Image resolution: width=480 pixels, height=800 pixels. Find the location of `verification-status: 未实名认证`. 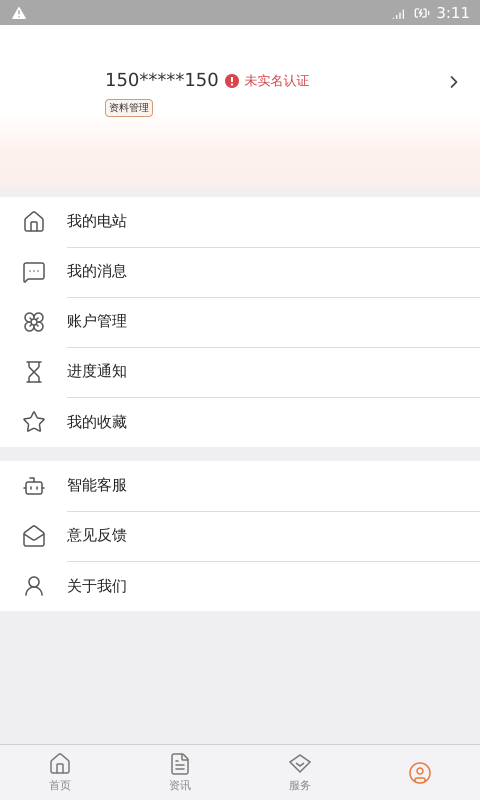

verification-status: 未实名认证 is located at coordinates (277, 81).